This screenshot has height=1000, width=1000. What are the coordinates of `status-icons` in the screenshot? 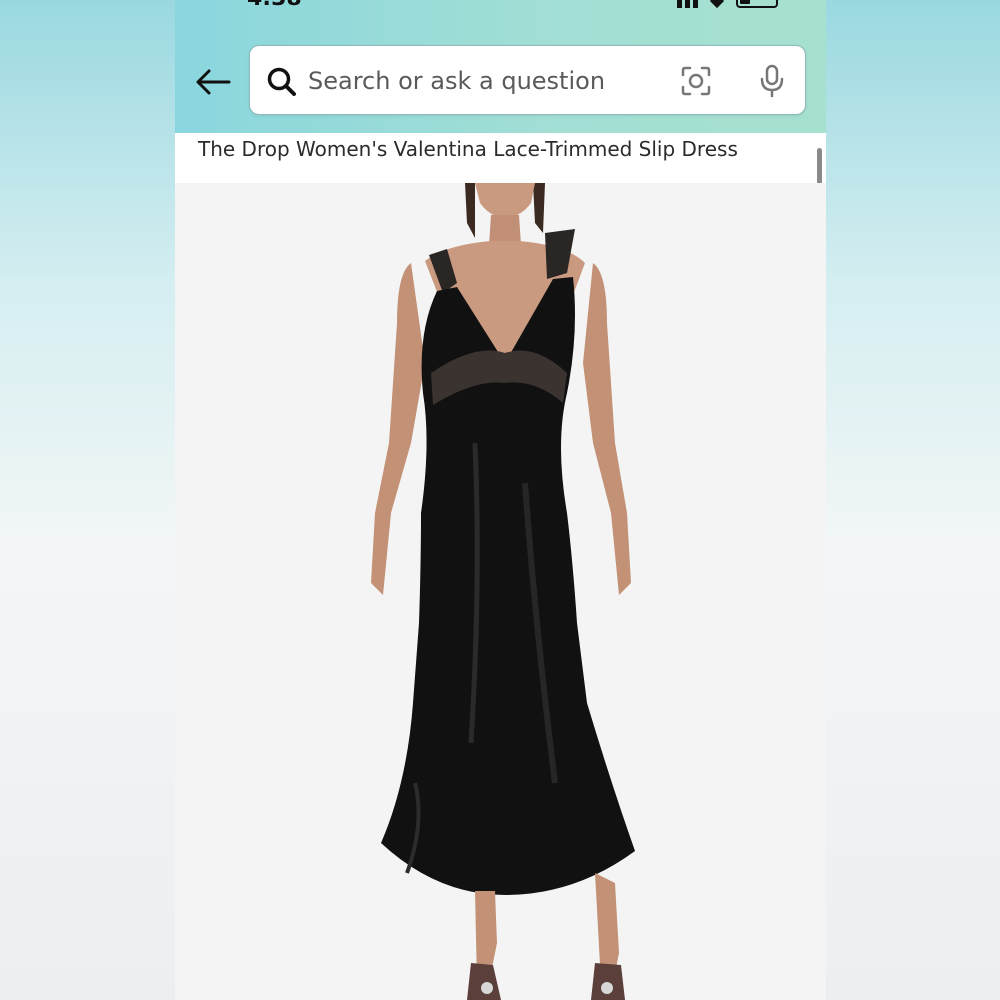 It's located at (727, 4).